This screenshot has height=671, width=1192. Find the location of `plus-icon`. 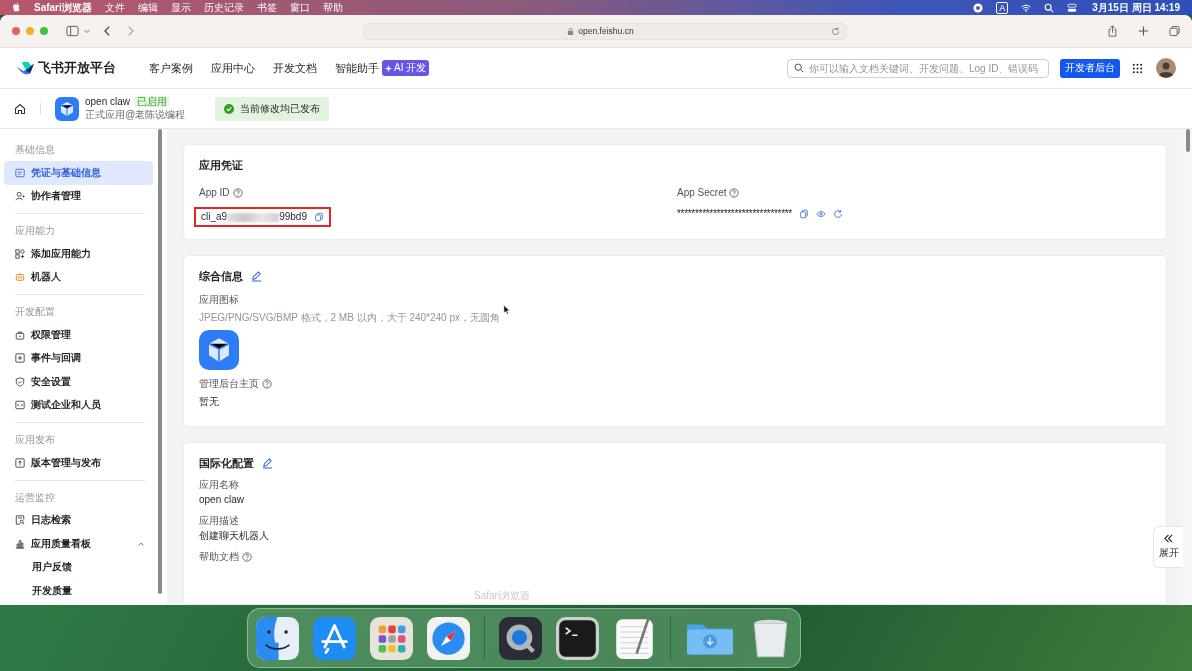

plus-icon is located at coordinates (1143, 31).